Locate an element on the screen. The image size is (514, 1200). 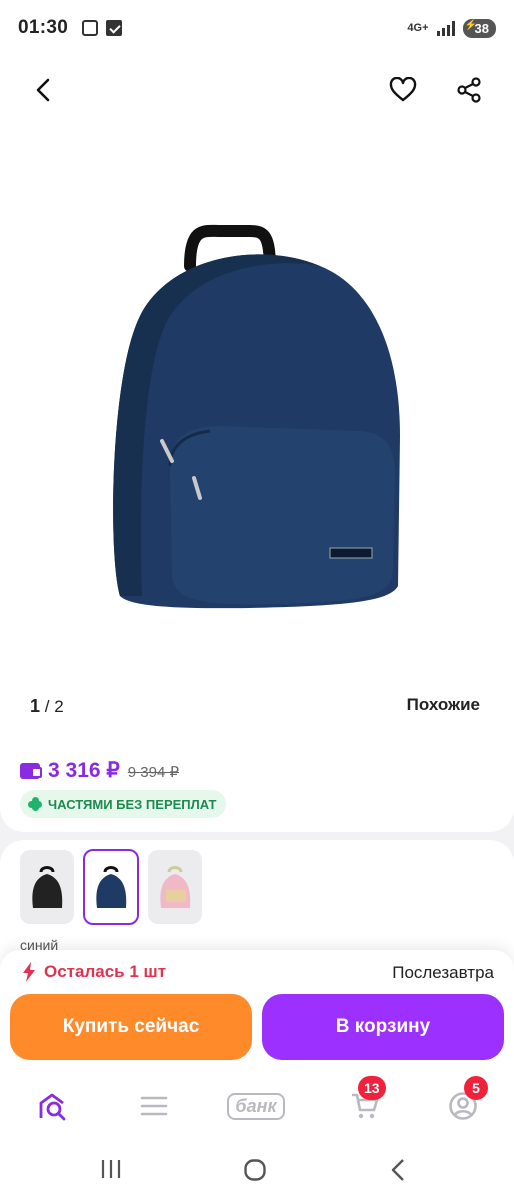
back-button is located at coordinates (44, 90).